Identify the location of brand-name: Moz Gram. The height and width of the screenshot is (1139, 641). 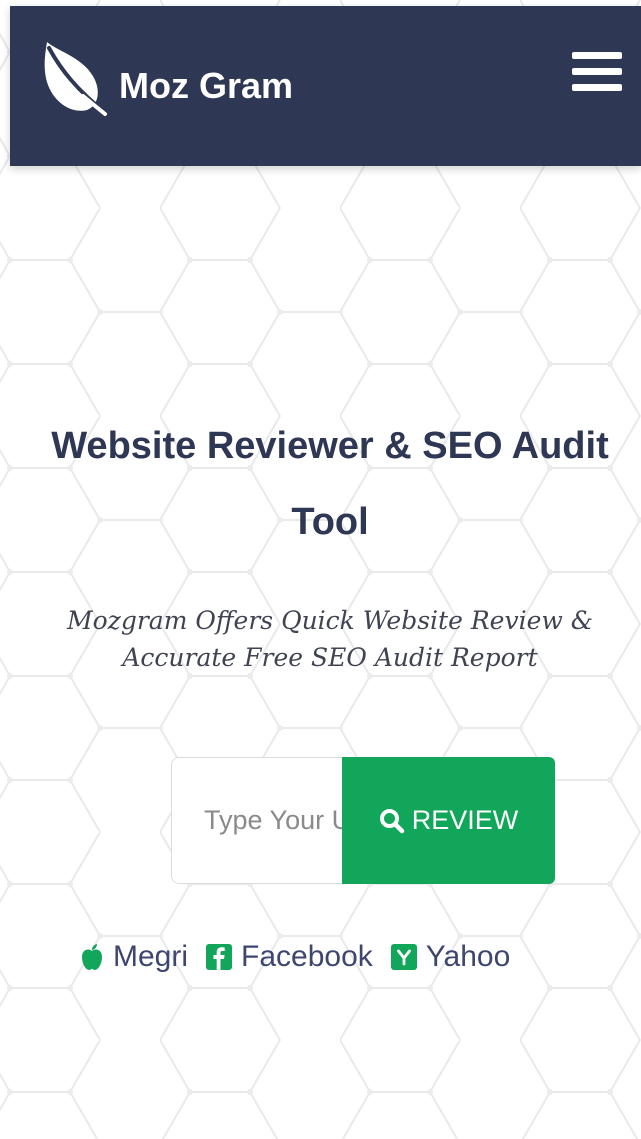
(206, 86).